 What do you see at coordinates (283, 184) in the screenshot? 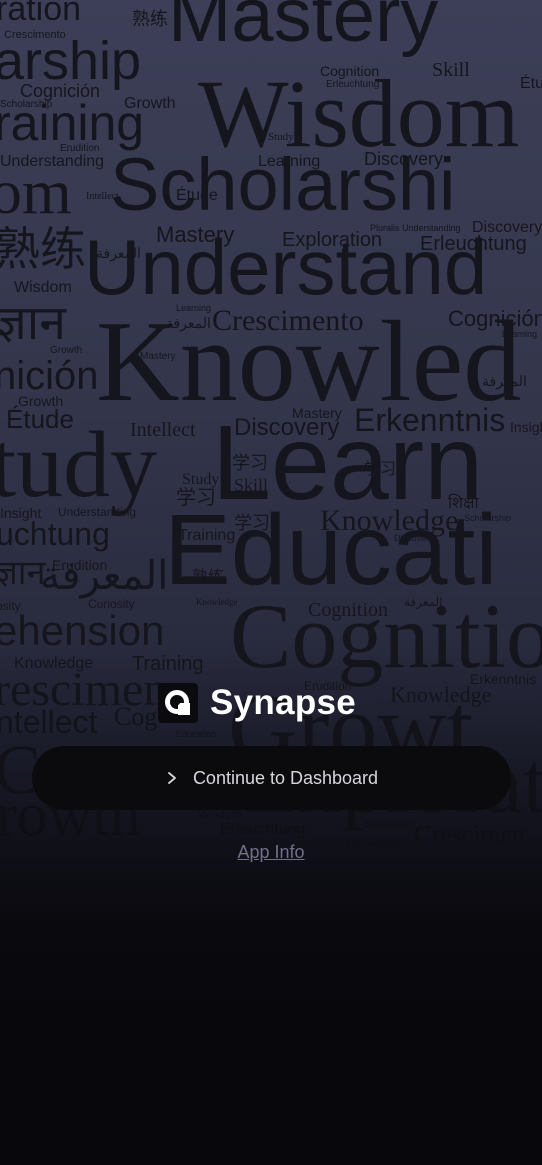
I see `background-word: Scholarshi` at bounding box center [283, 184].